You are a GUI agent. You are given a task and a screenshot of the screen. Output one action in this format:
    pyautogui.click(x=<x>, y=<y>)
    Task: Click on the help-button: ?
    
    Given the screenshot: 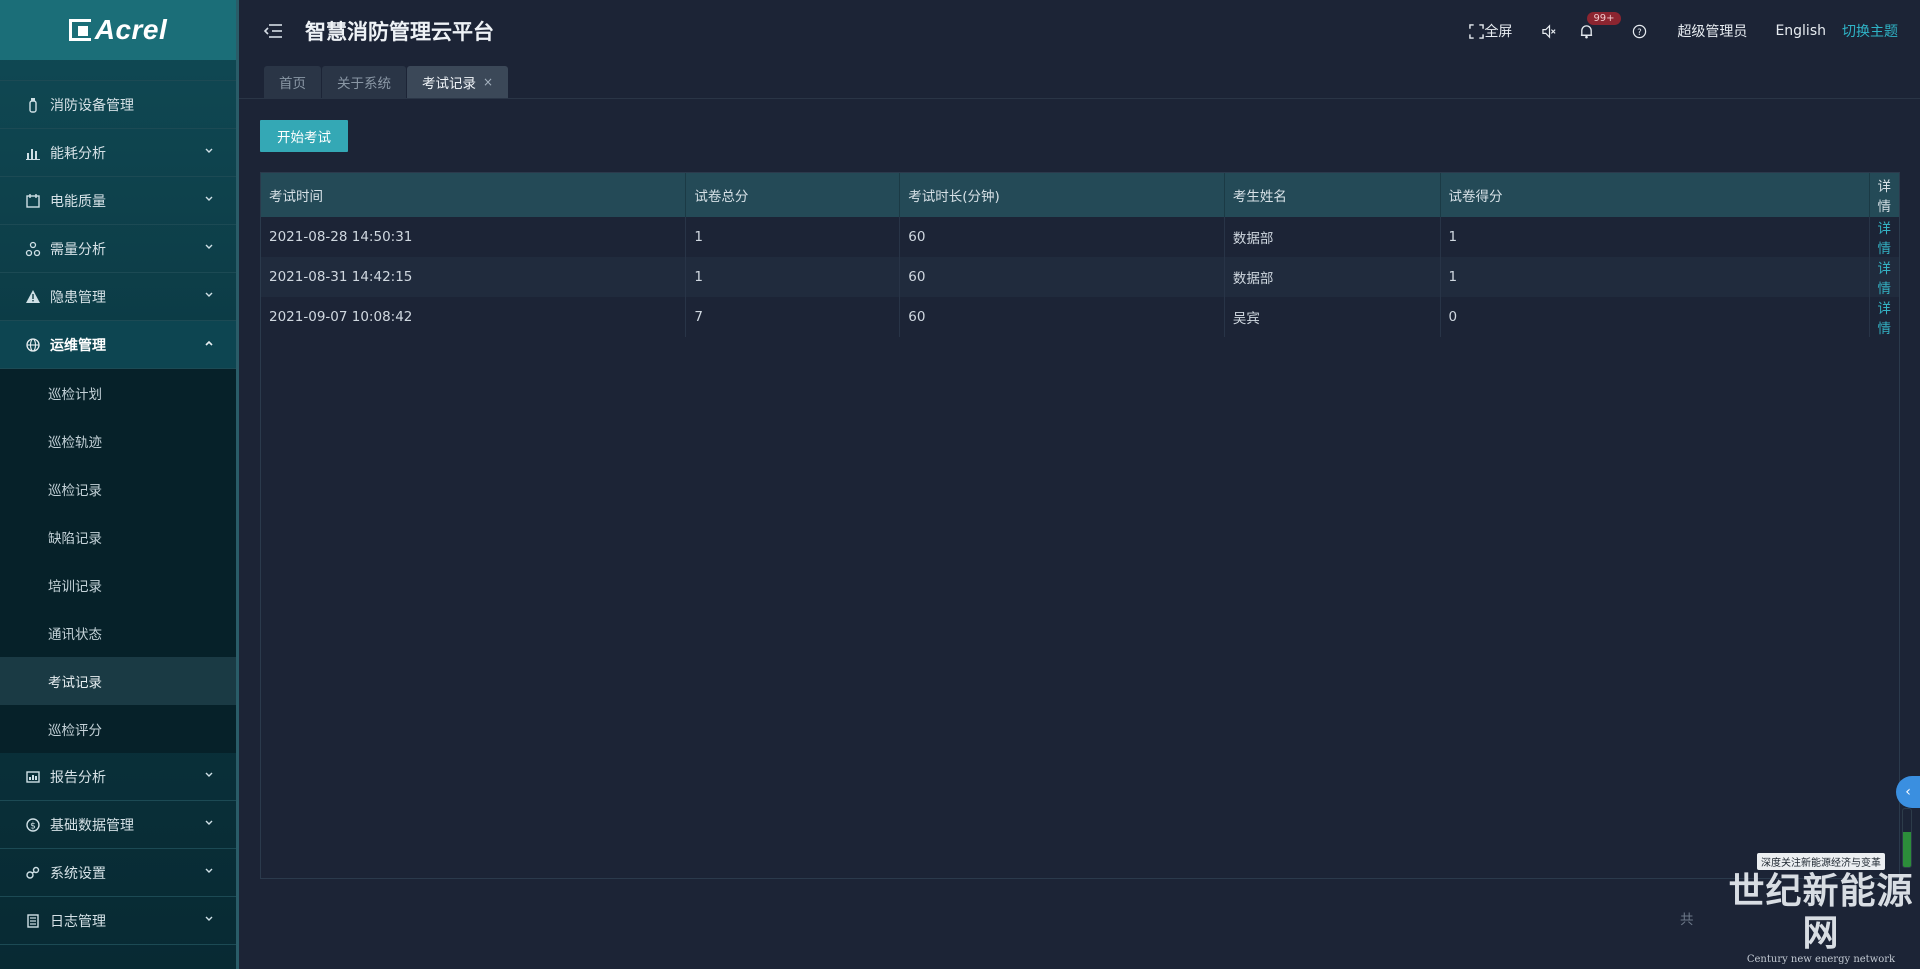 What is the action you would take?
    pyautogui.click(x=1639, y=31)
    